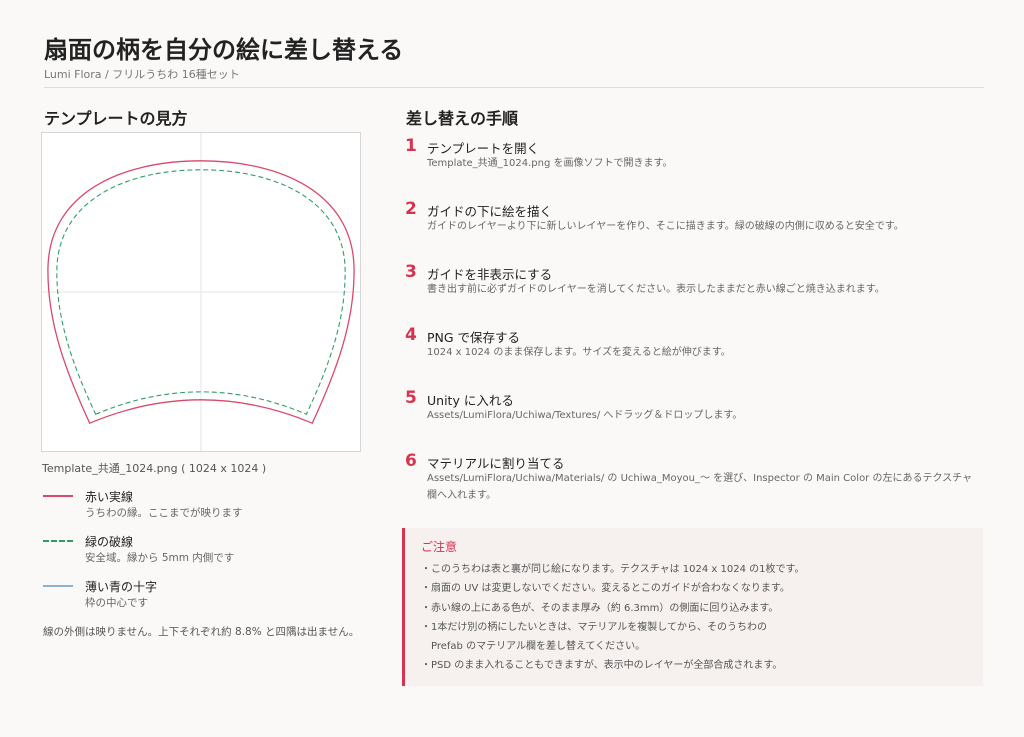  I want to click on legend-desc: うちわの縁。ここまでが映ります, so click(164, 513).